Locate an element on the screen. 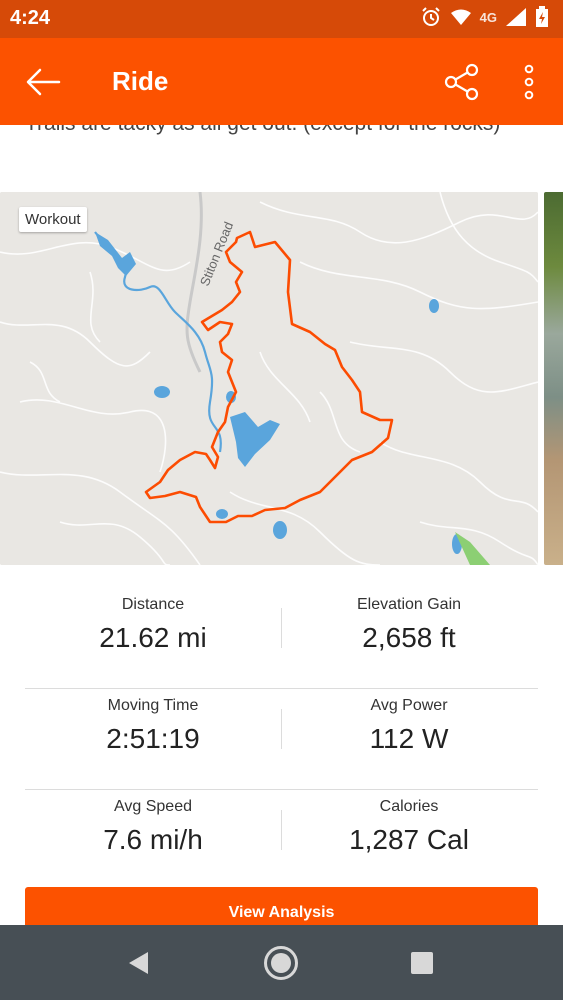 The width and height of the screenshot is (563, 1000). status-icons: 4G is located at coordinates (484, 17).